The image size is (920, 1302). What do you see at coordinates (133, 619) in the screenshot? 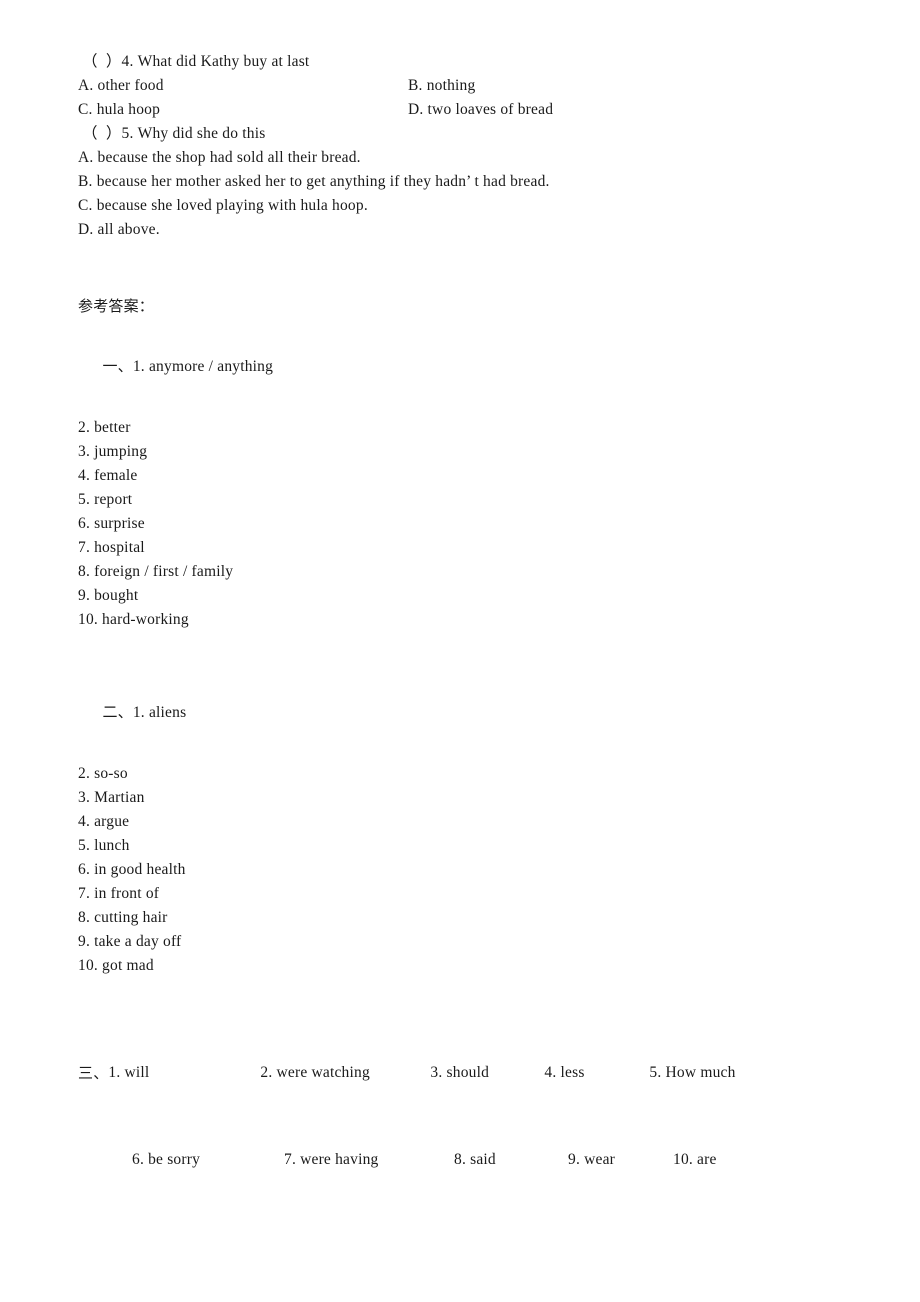
I see `list-item: 10. hard-working` at bounding box center [133, 619].